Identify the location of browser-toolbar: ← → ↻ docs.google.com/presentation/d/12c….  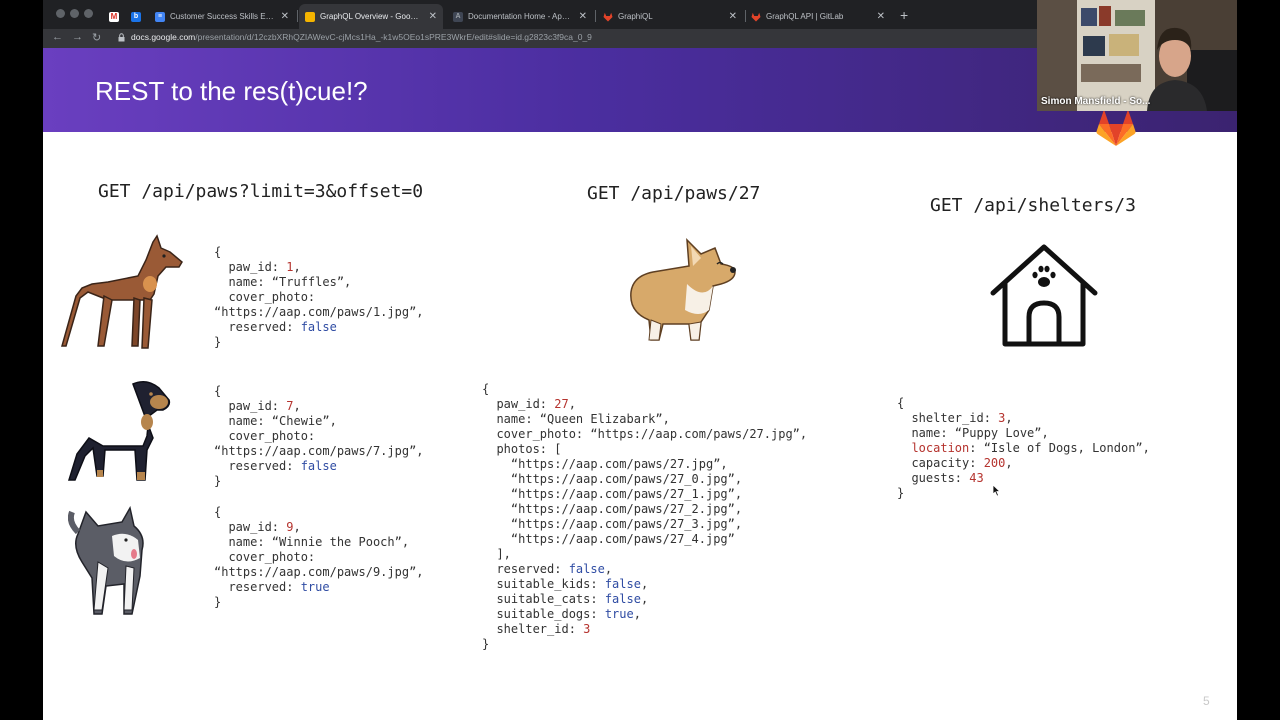
(540, 38).